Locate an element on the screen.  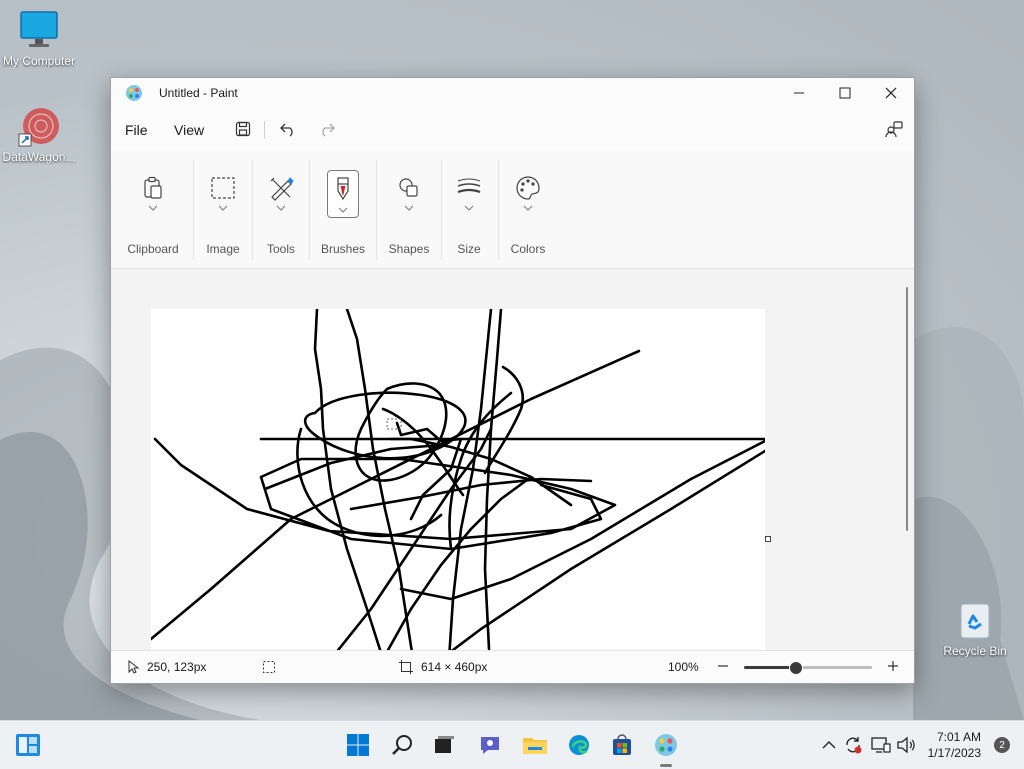
edge-icon is located at coordinates (579, 745).